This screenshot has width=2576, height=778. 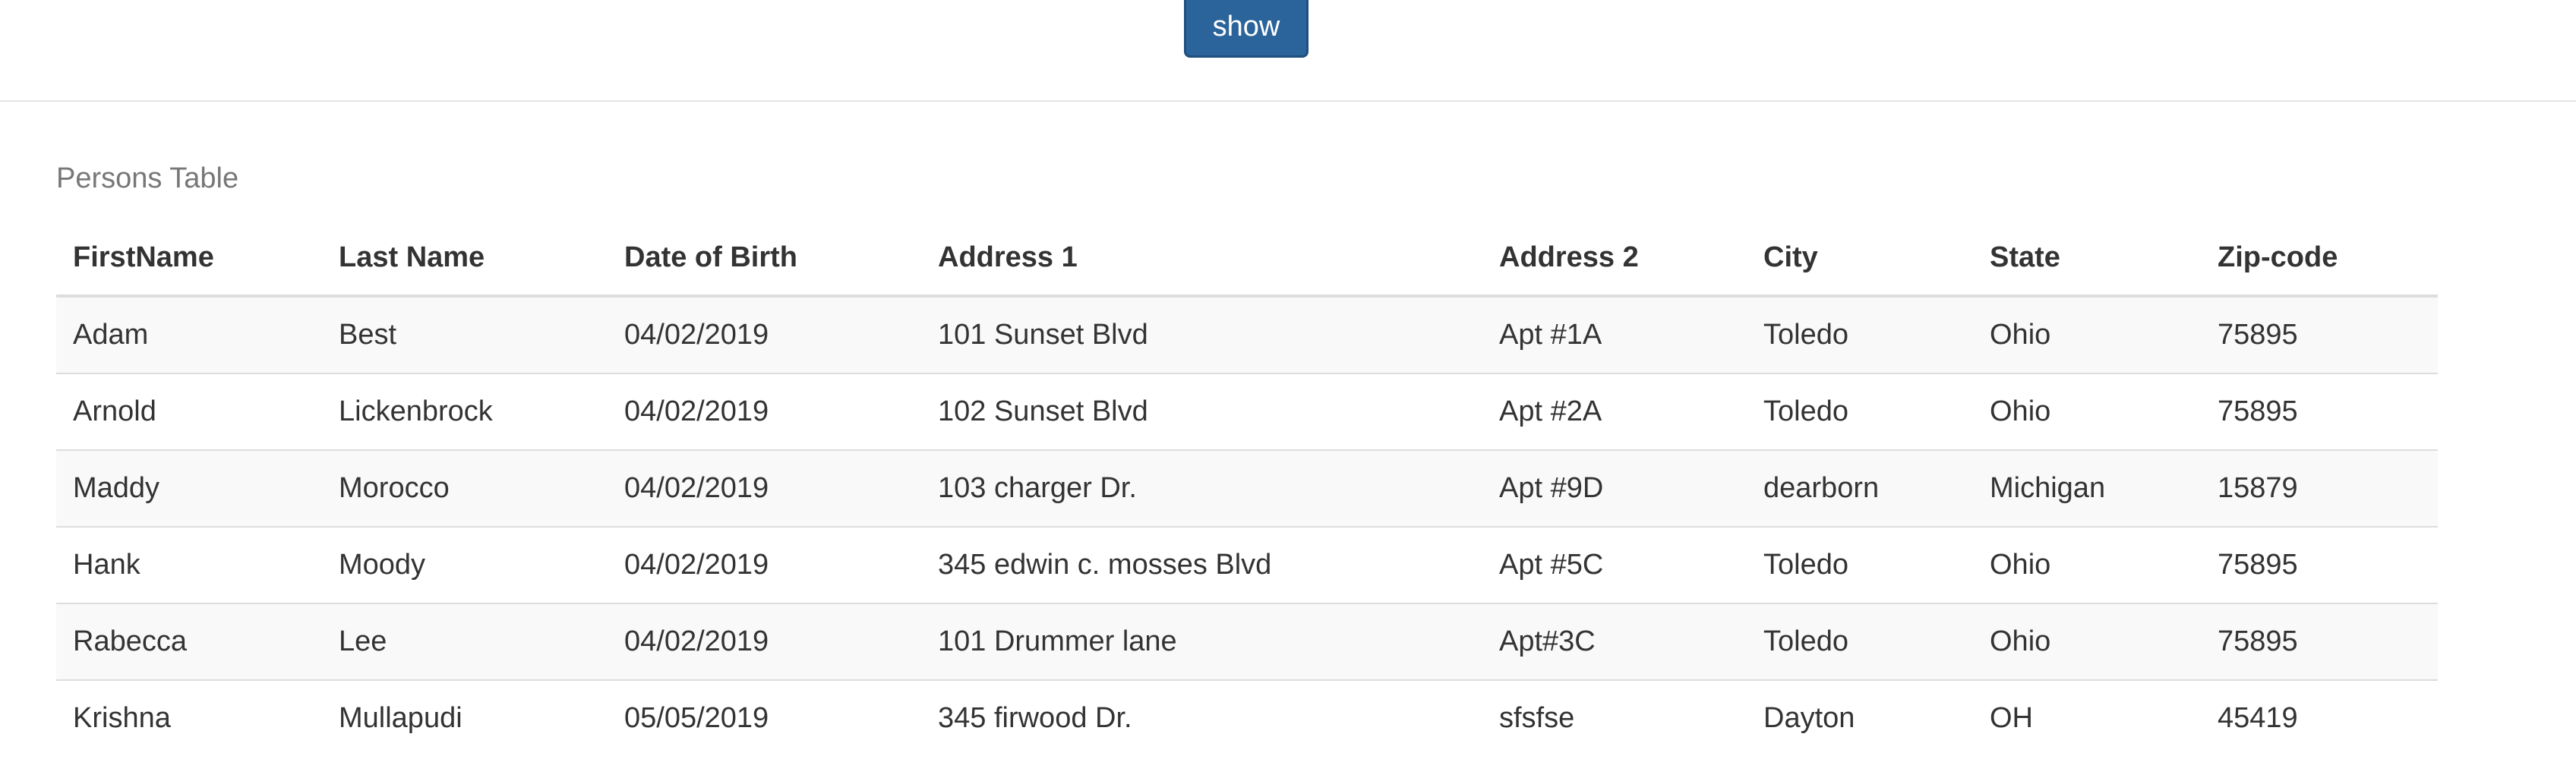 What do you see at coordinates (465, 259) in the screenshot?
I see `header-last-name: Last Name` at bounding box center [465, 259].